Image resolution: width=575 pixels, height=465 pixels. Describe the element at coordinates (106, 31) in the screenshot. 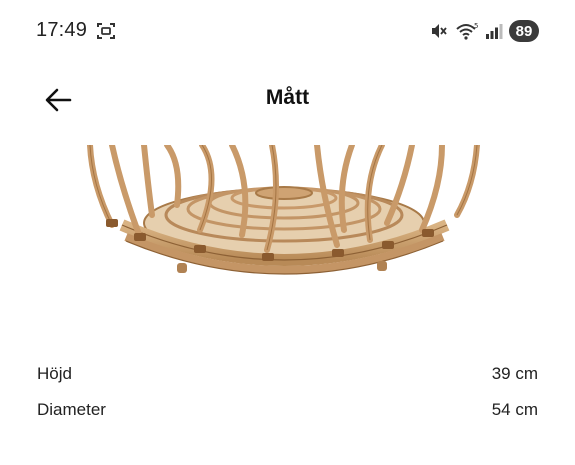

I see `screenshot-icon` at that location.